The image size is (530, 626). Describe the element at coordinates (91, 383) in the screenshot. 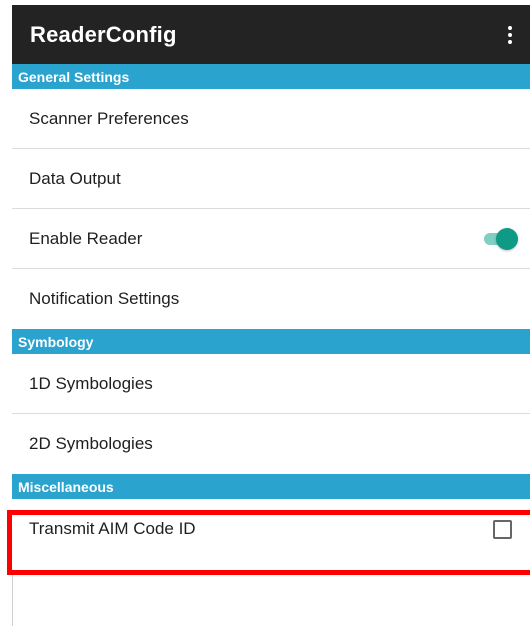

I see `item-label: 1D Symbologies` at that location.